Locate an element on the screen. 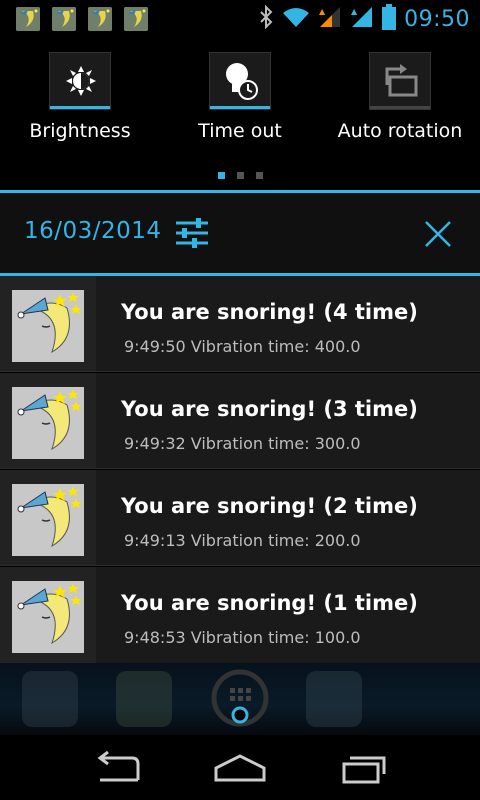  notification-header: 16/03/2014 is located at coordinates (240, 233).